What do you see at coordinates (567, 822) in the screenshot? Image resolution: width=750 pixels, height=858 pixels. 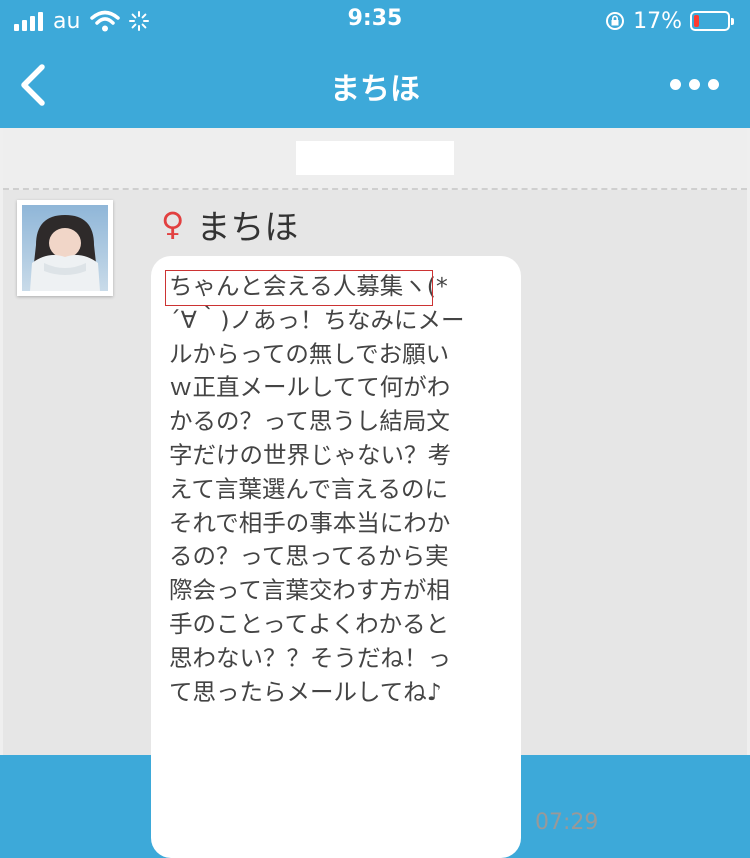 I see `message-time: 07:29` at bounding box center [567, 822].